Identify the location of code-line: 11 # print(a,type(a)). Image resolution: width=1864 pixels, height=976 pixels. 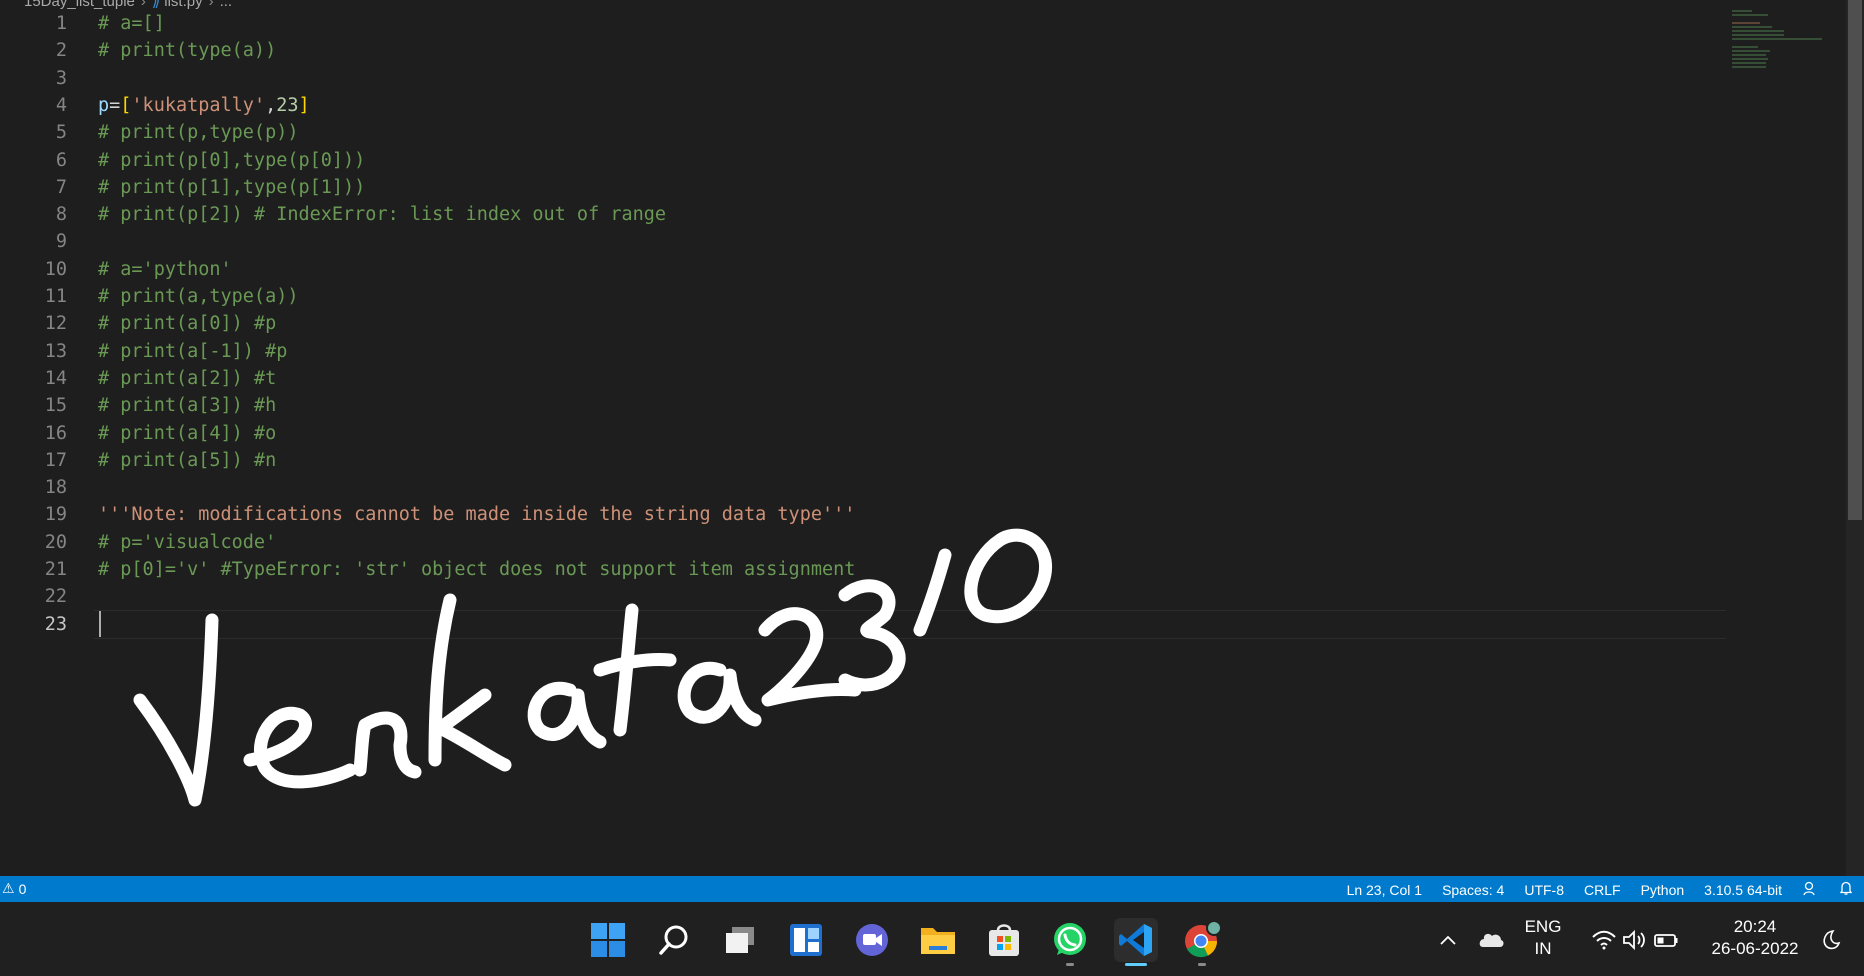
(870, 296).